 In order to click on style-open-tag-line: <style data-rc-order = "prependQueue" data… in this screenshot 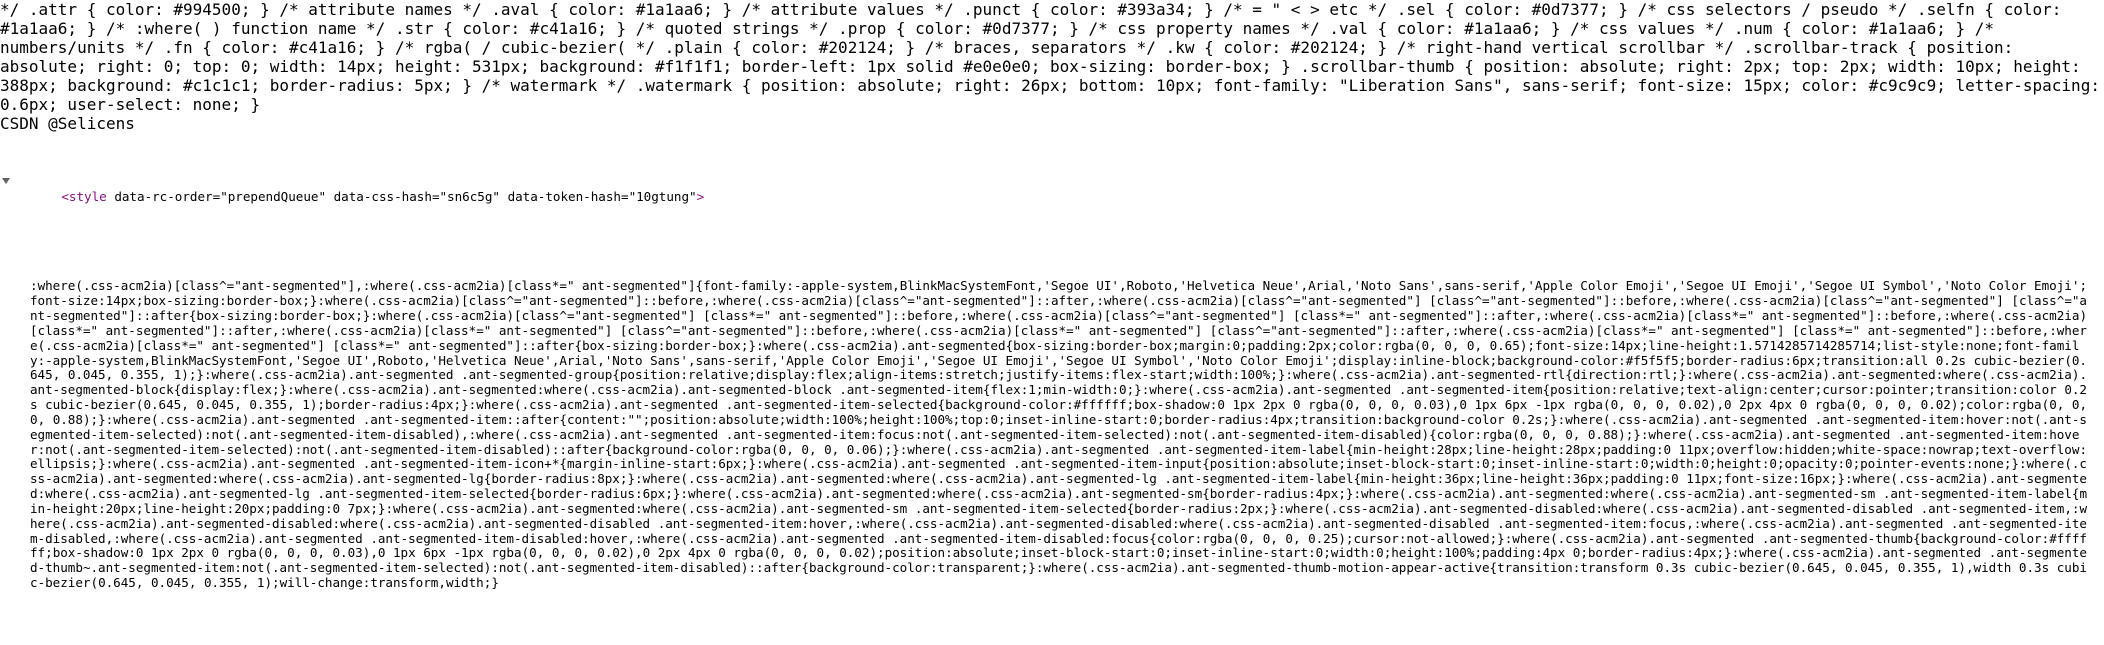, I will do `click(1045, 197)`.